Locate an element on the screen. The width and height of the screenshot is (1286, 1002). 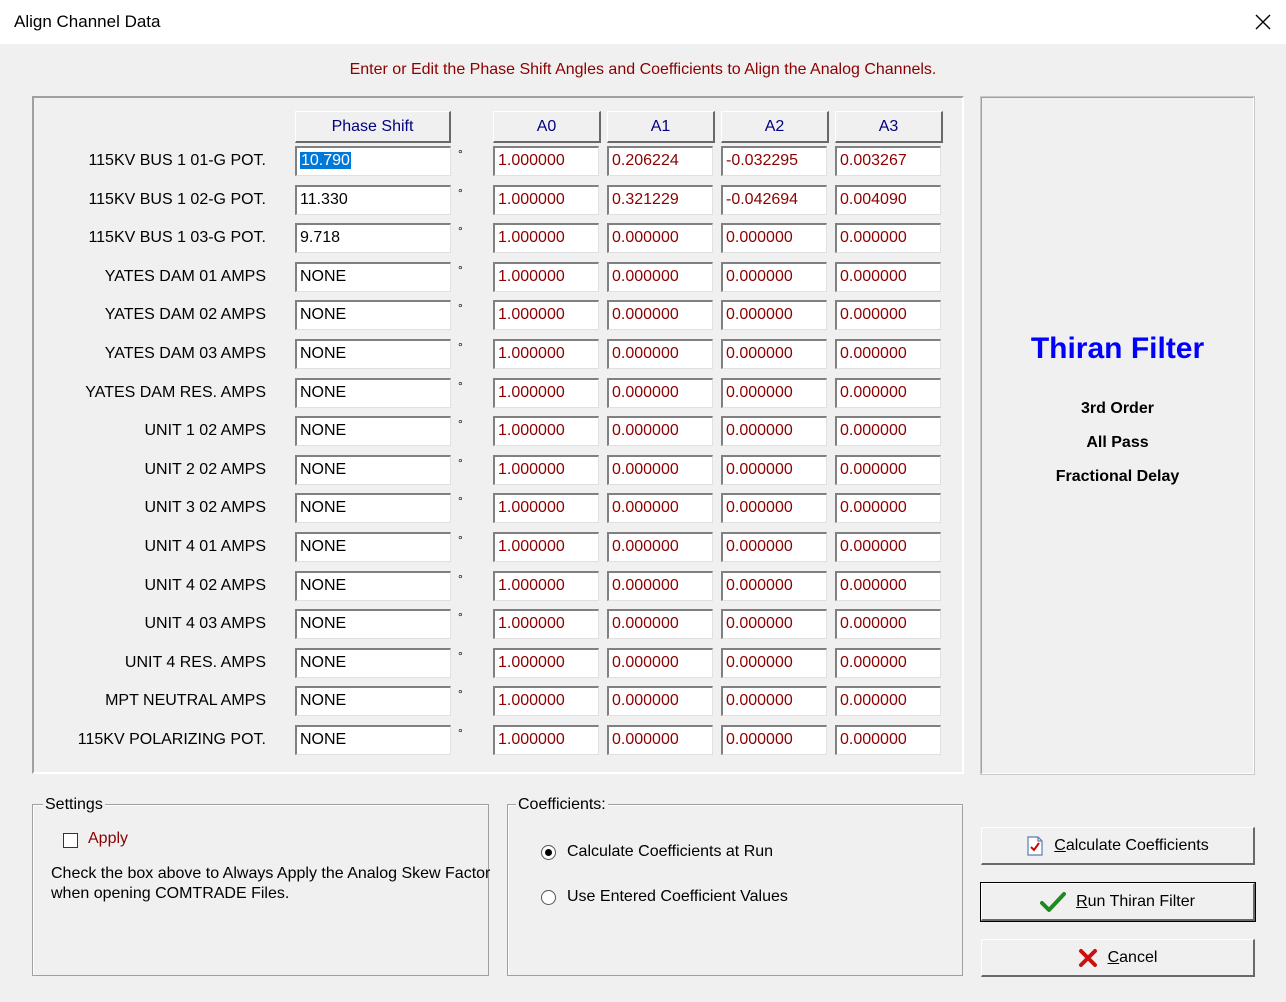
a3-field: 0.004090 is located at coordinates (888, 200).